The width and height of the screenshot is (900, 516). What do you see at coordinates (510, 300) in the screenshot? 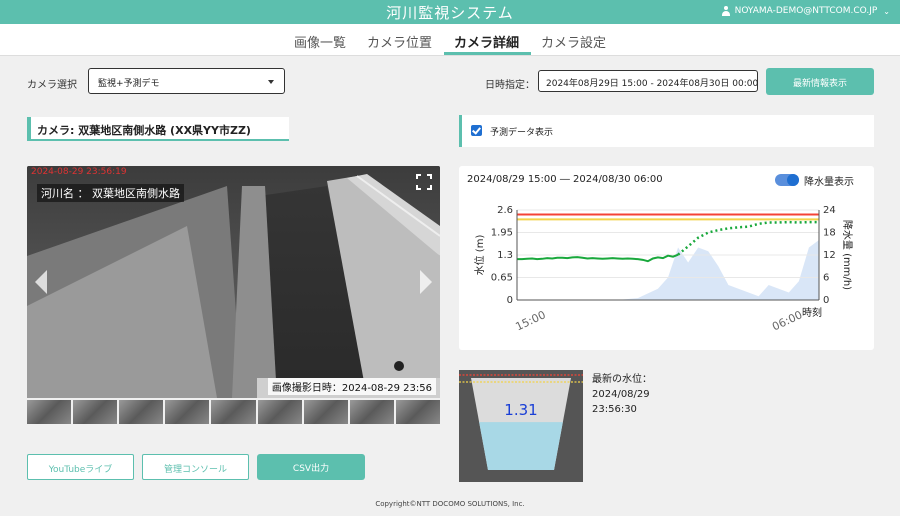
I see `y-tick-label: 0` at bounding box center [510, 300].